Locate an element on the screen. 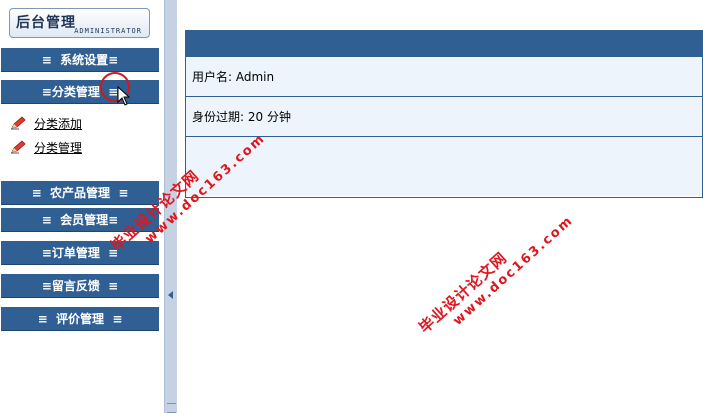  logo-subtitle: ADMINISTRATOR is located at coordinates (108, 31).